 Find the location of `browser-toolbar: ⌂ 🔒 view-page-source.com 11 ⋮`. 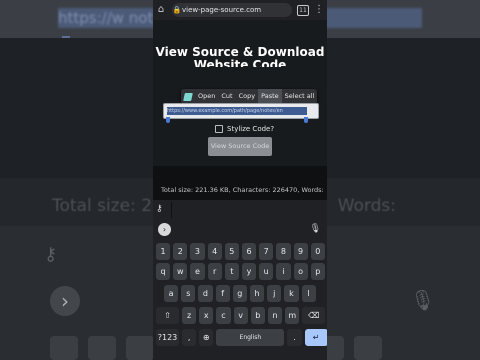

browser-toolbar: ⌂ 🔒 view-page-source.com 11 ⋮ is located at coordinates (240, 10).